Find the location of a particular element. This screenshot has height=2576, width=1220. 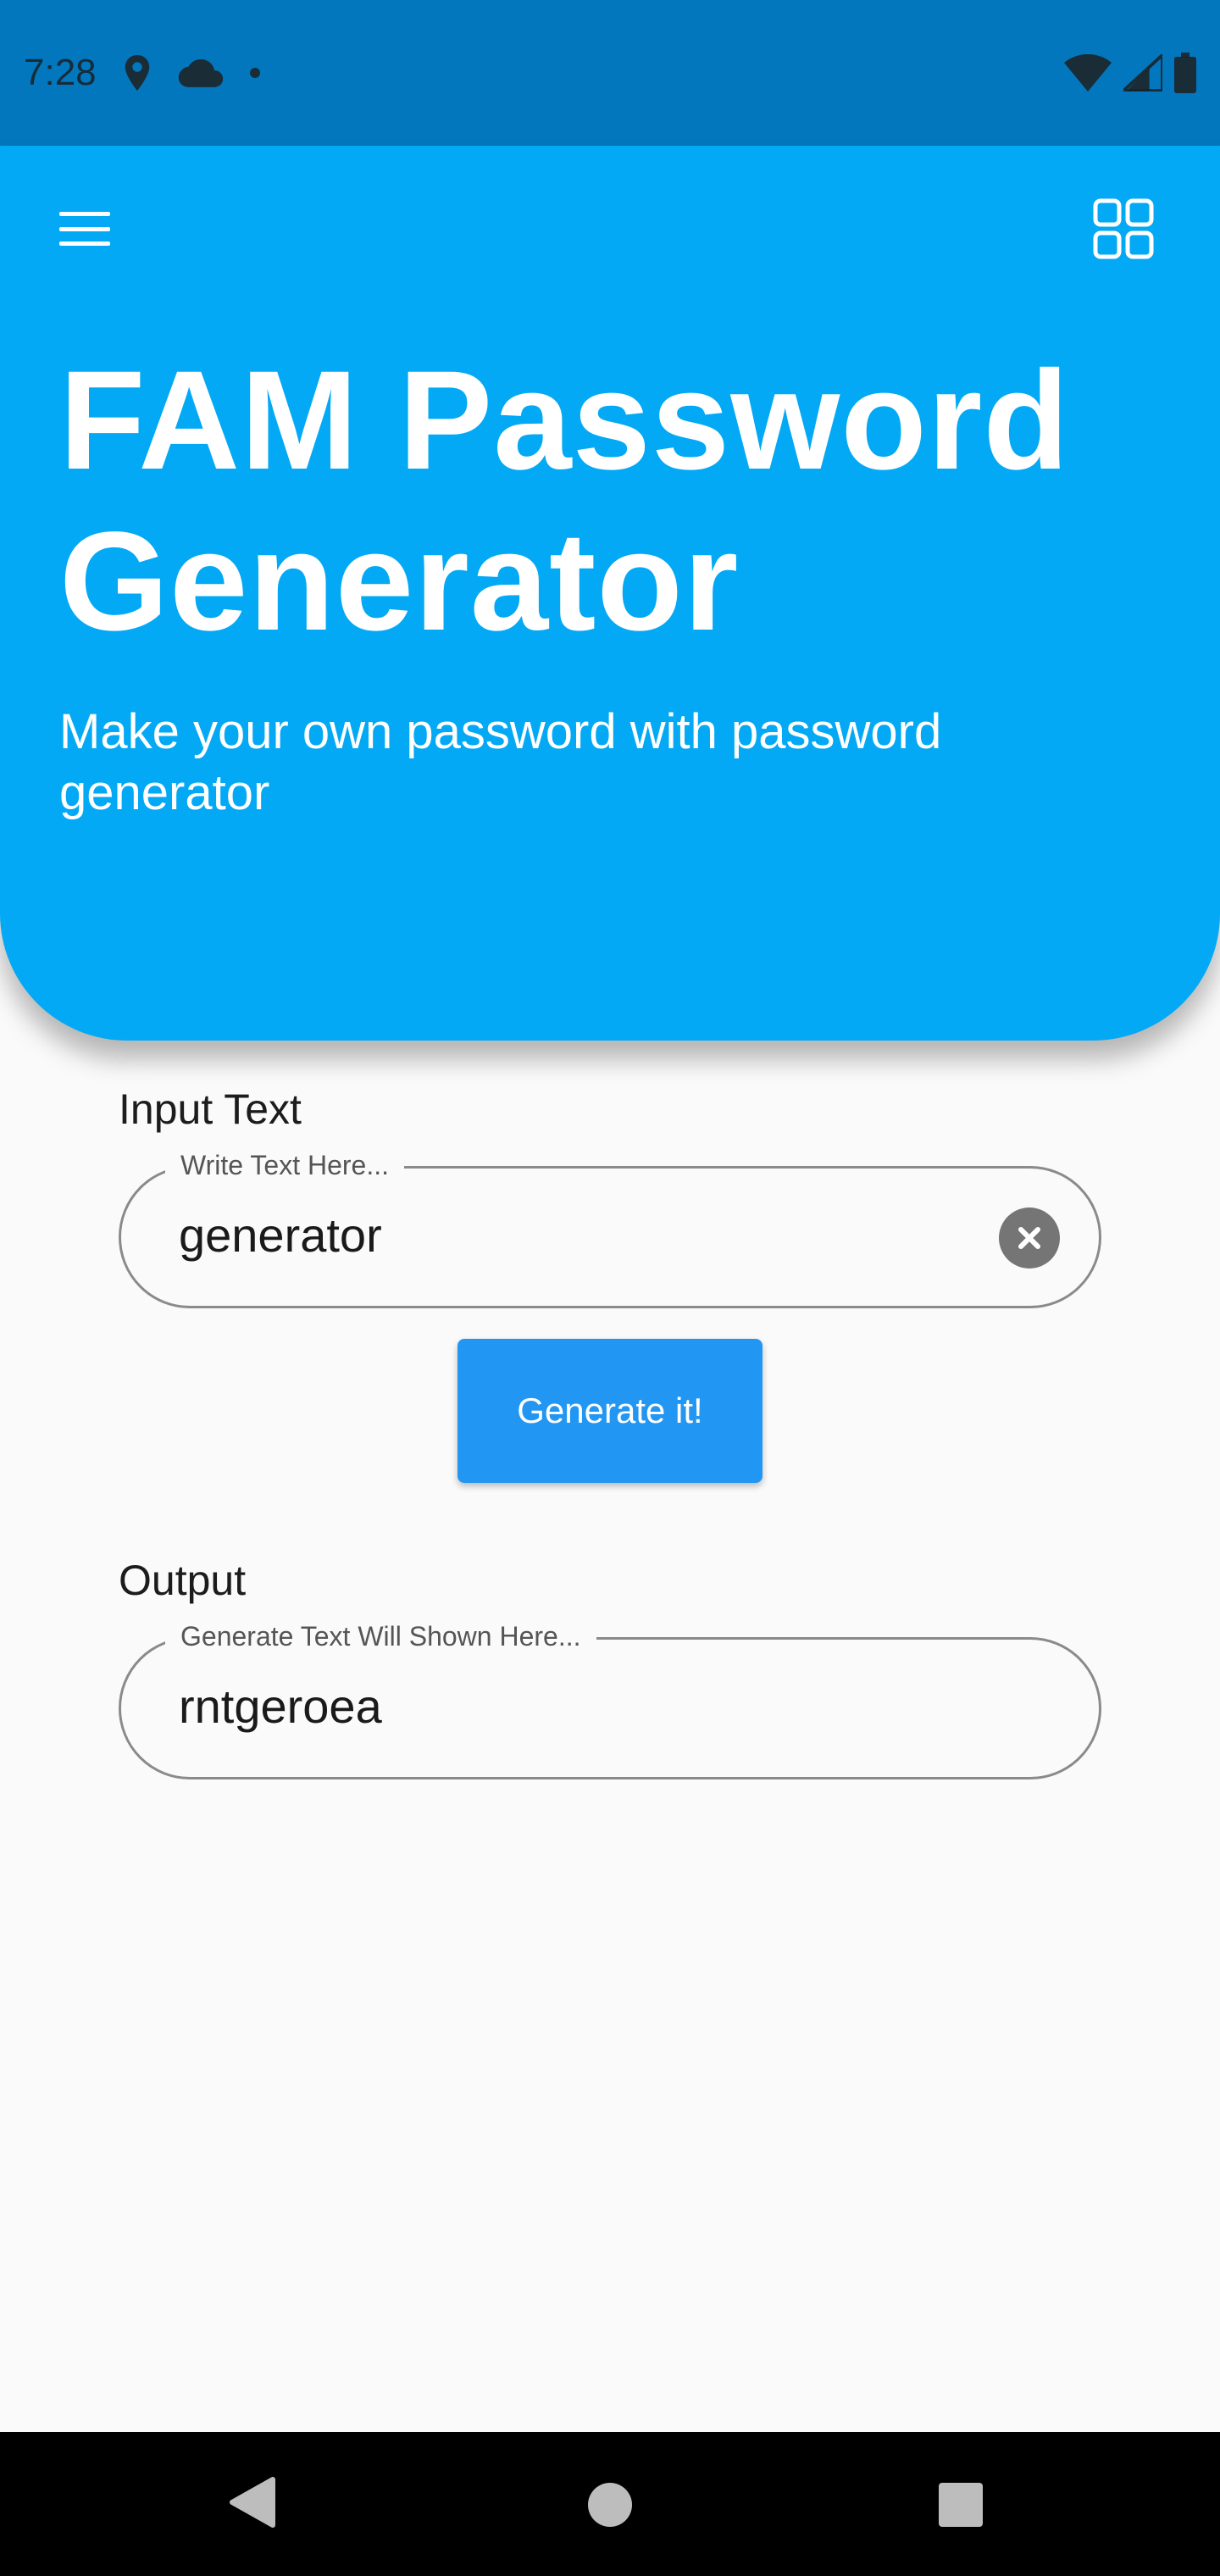

location-icon is located at coordinates (137, 72).